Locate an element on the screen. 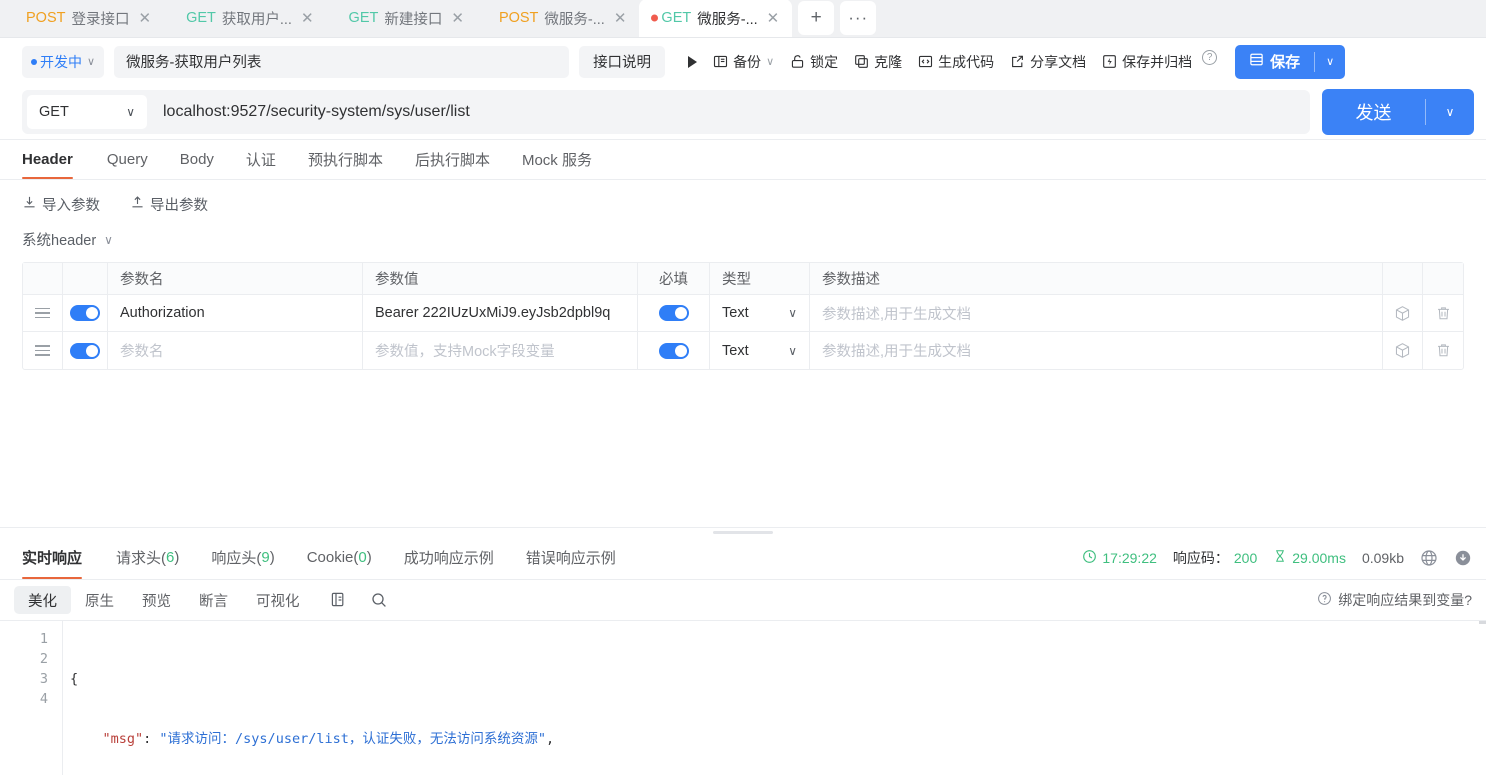  bind-response-variable-button: 绑定响应结果到变量? is located at coordinates (1394, 600).